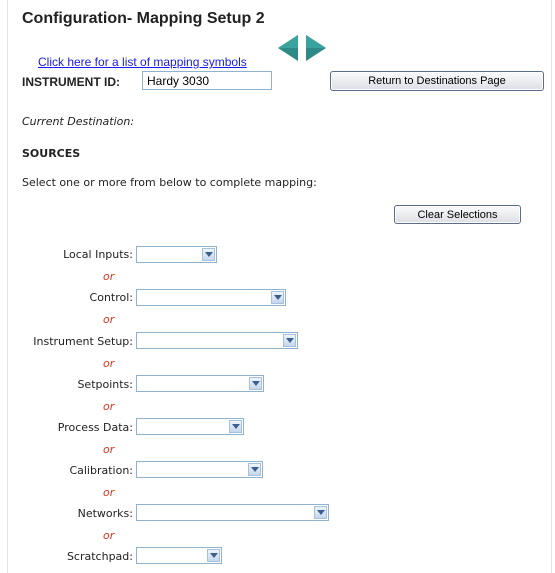  What do you see at coordinates (190, 426) in the screenshot?
I see `process-data-select` at bounding box center [190, 426].